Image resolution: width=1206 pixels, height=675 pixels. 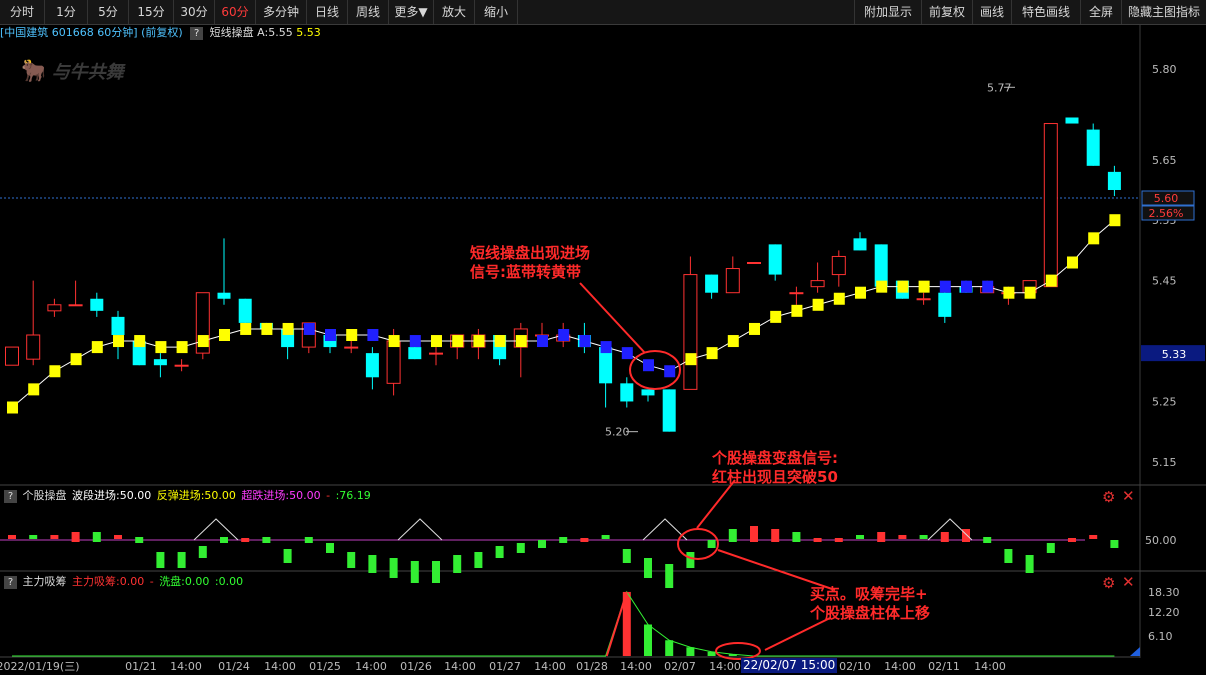 What do you see at coordinates (1164, 160) in the screenshot?
I see `price-tick-label: 5.65` at bounding box center [1164, 160].